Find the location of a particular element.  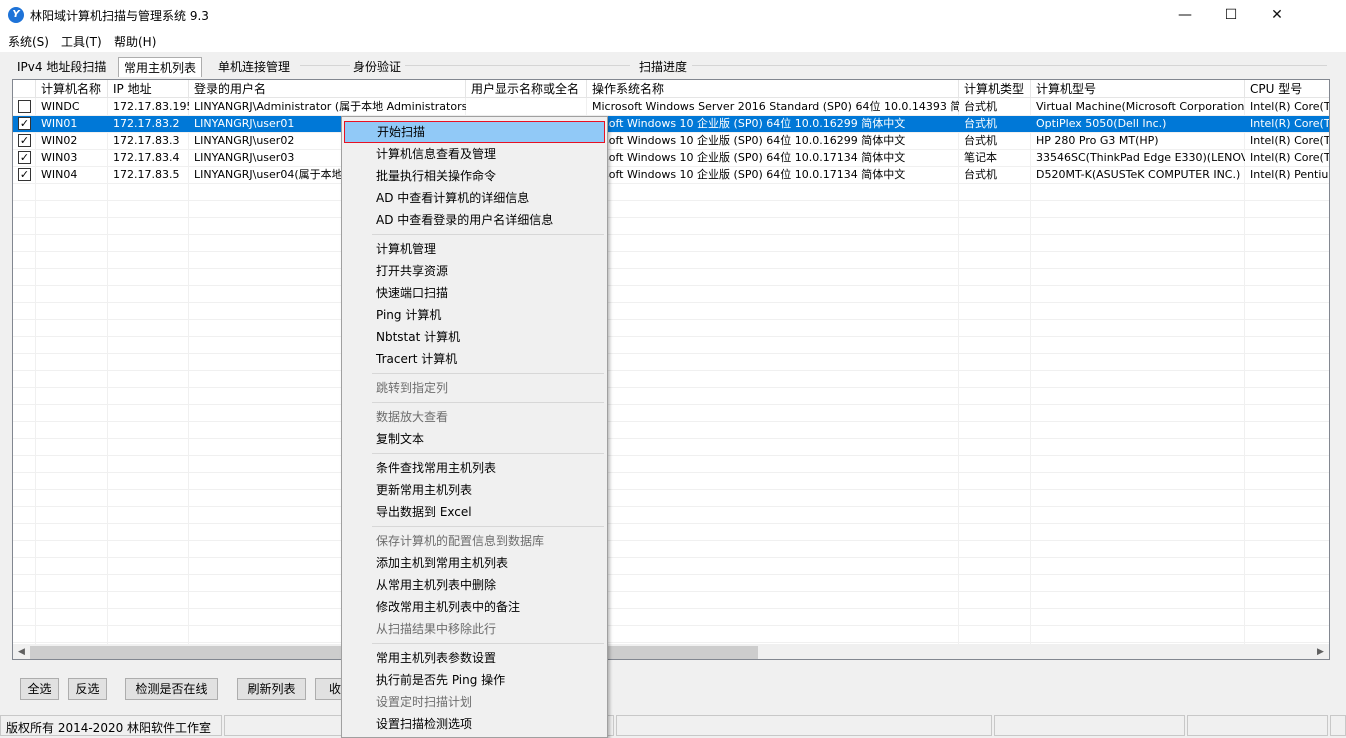

auth-group-line-right is located at coordinates (517, 65).